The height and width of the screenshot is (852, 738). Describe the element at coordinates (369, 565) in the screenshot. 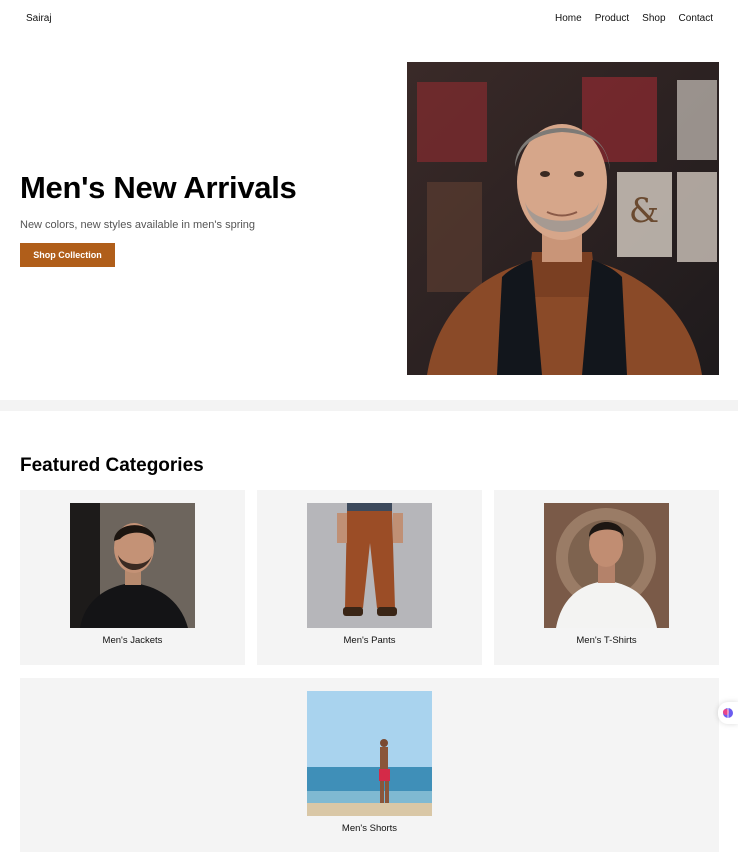

I see `category-image-pants` at that location.